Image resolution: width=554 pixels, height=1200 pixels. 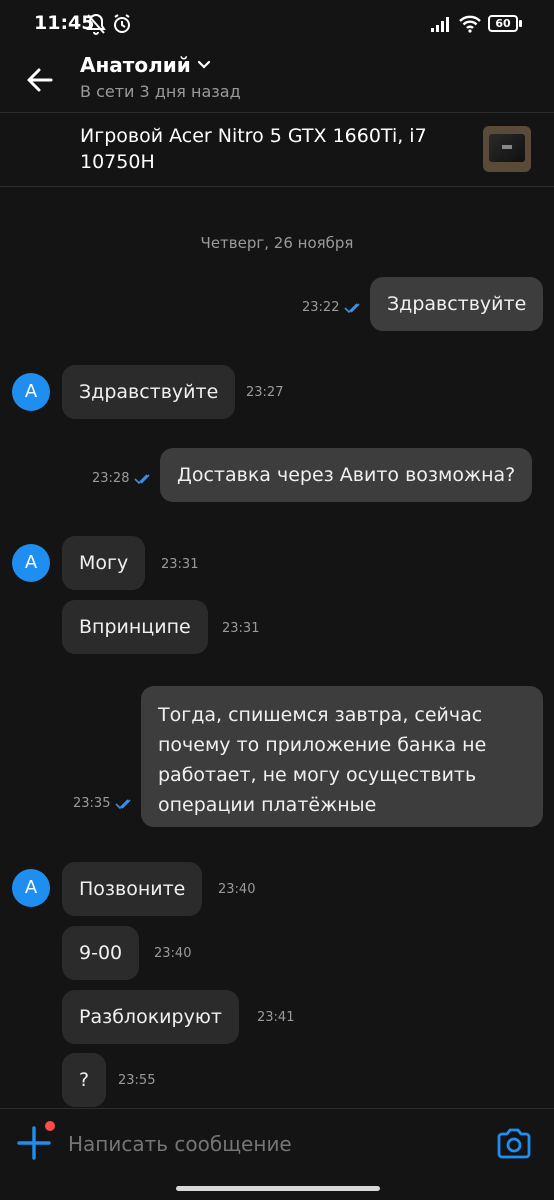 I want to click on camera-icon, so click(x=514, y=1143).